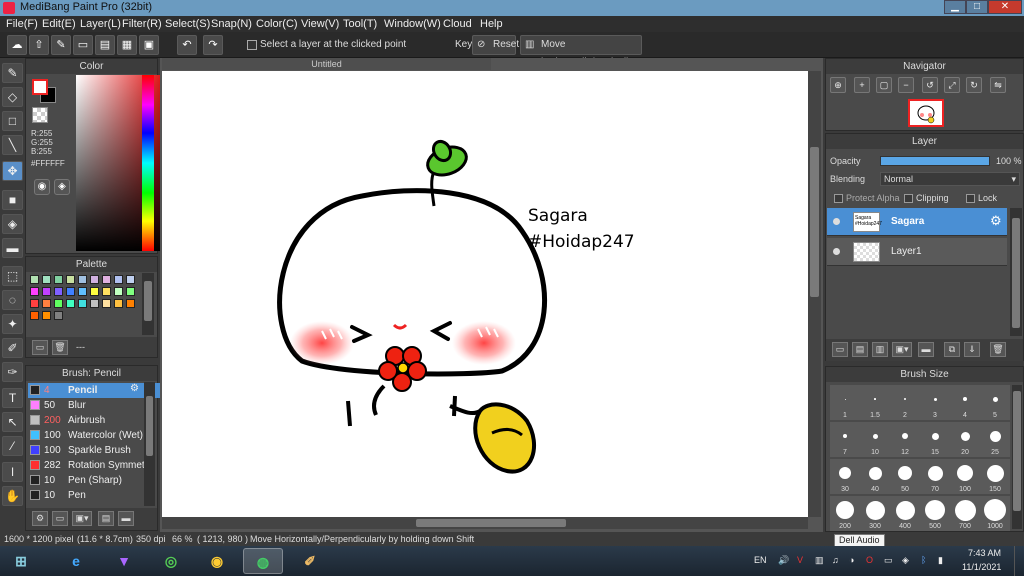 This screenshot has height=576, width=1024. Describe the element at coordinates (998, 349) in the screenshot. I see `delete-layer-icon: 🗑` at that location.